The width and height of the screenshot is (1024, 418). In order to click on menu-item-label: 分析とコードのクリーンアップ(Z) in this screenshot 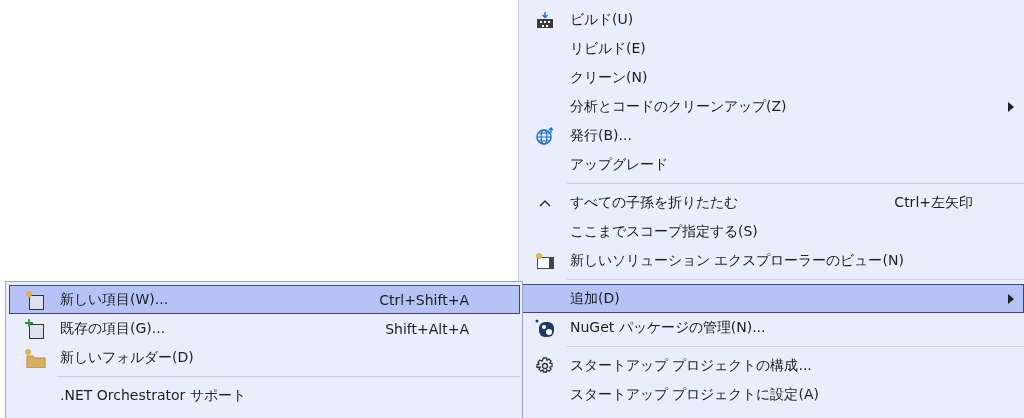, I will do `click(679, 106)`.